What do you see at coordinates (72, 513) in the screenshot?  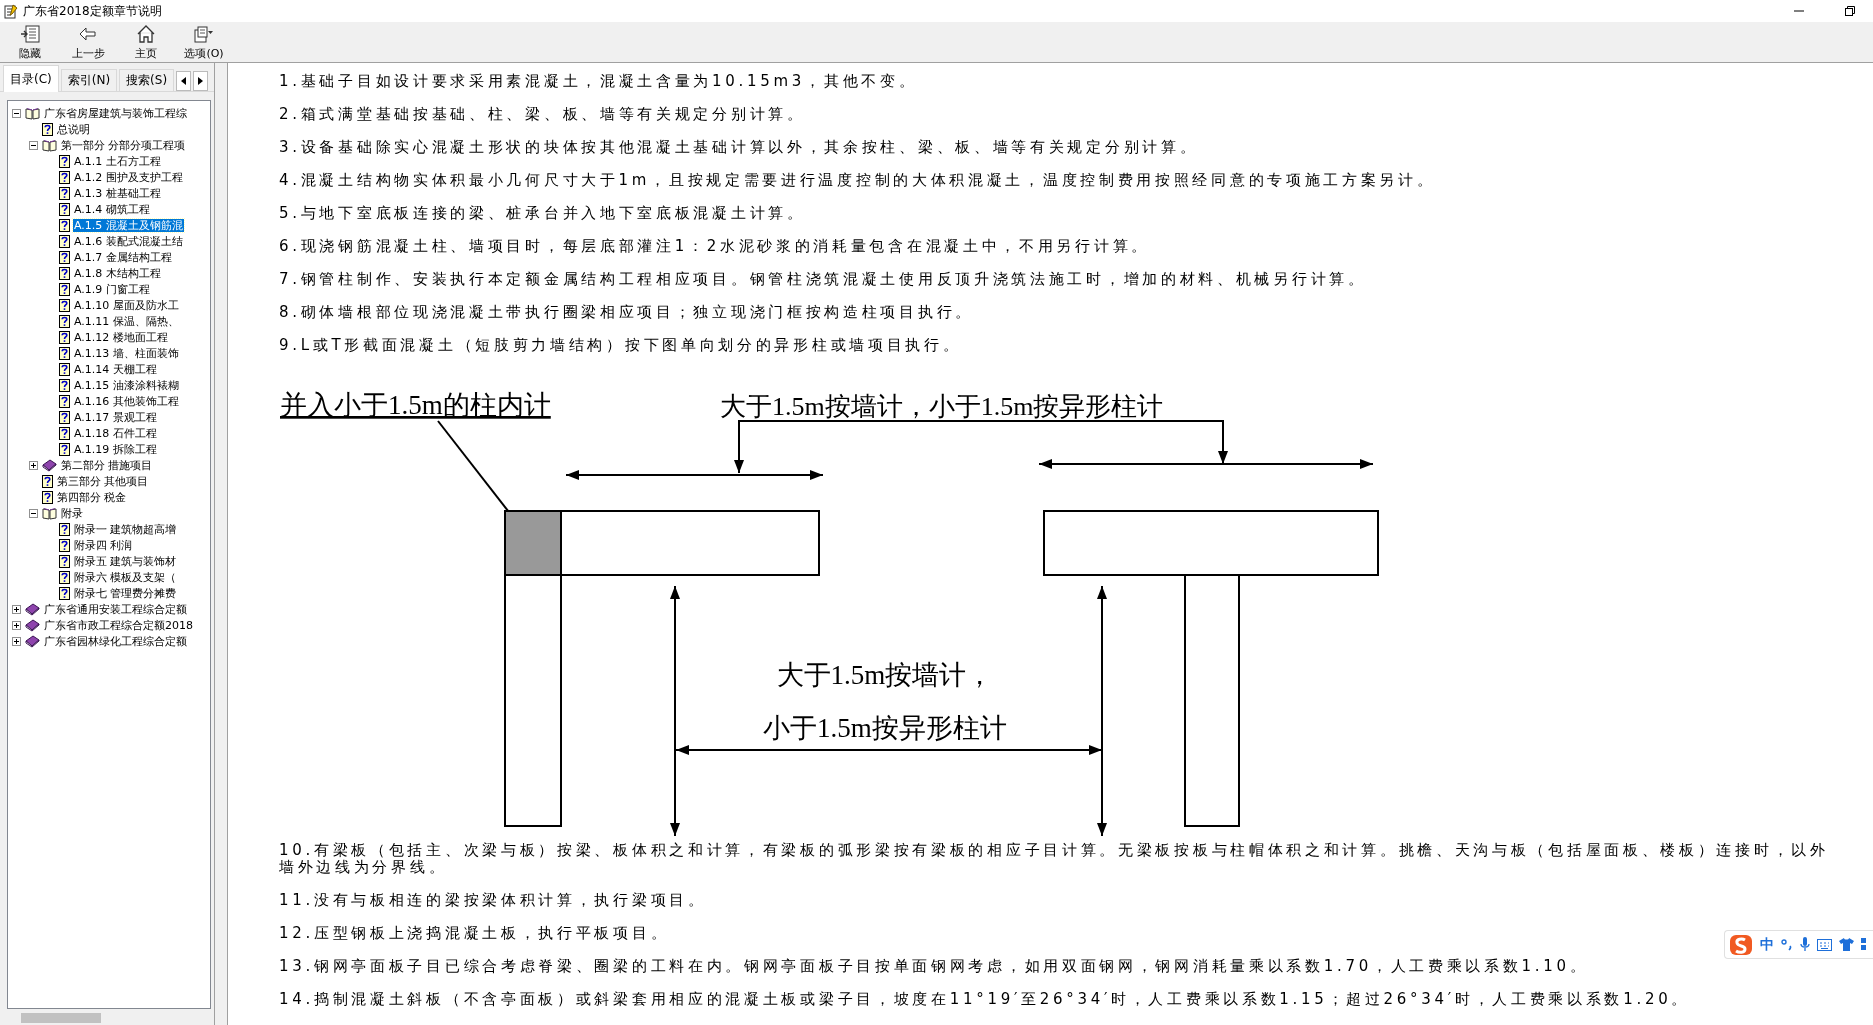 I see `tree-item: 附录` at bounding box center [72, 513].